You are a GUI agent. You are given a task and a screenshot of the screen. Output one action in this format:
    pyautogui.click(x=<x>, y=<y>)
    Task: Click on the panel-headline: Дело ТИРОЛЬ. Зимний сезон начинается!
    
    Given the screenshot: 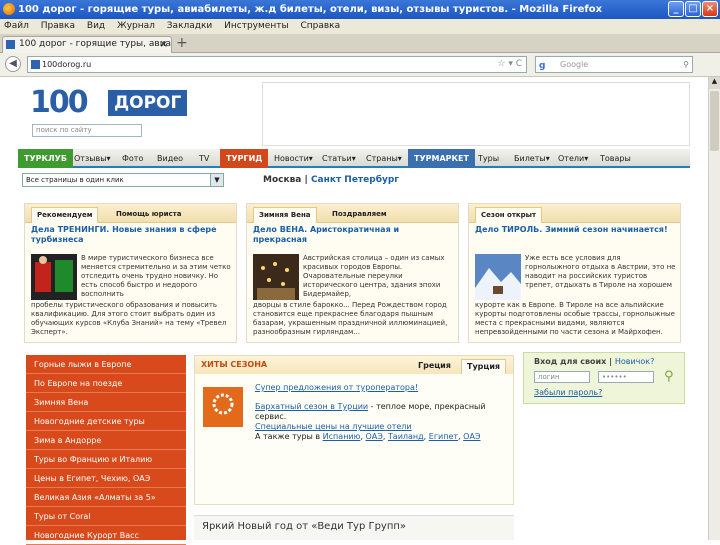 What is the action you would take?
    pyautogui.click(x=574, y=229)
    